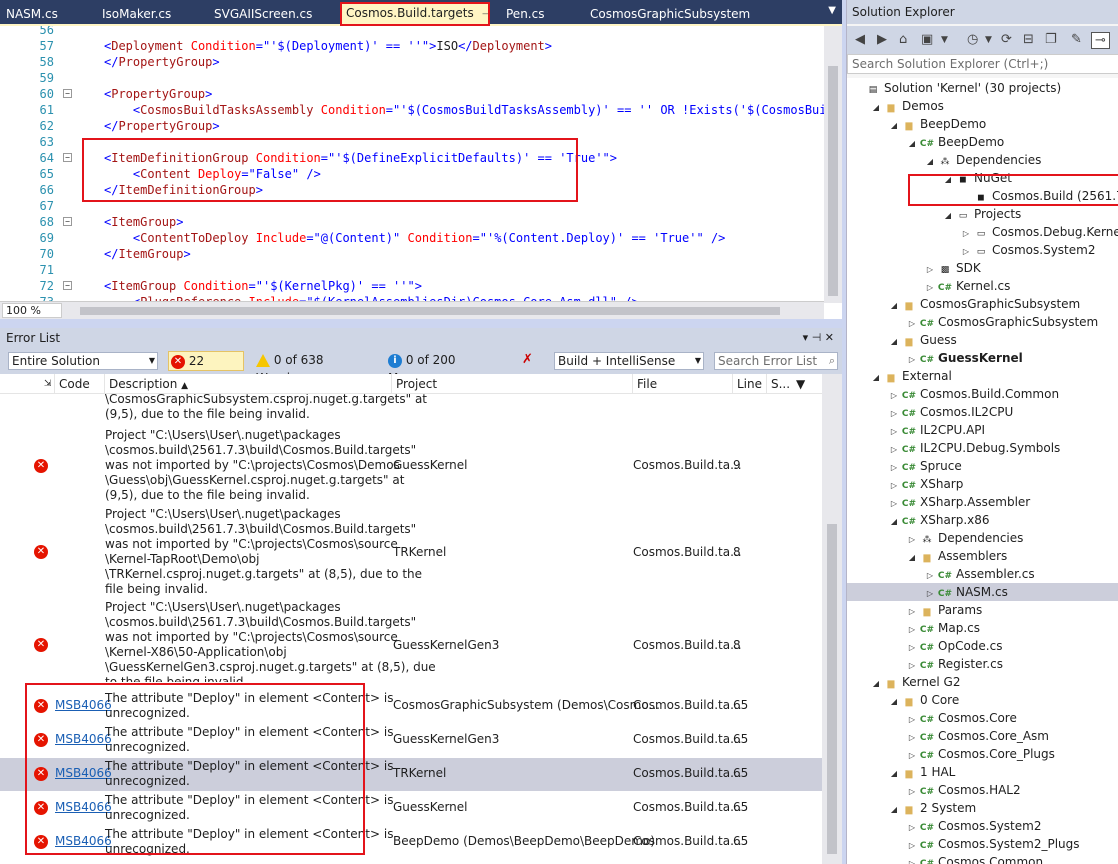 The height and width of the screenshot is (864, 1118). Describe the element at coordinates (925, 484) in the screenshot. I see `tree-node: ▷ C# XSharp` at that location.